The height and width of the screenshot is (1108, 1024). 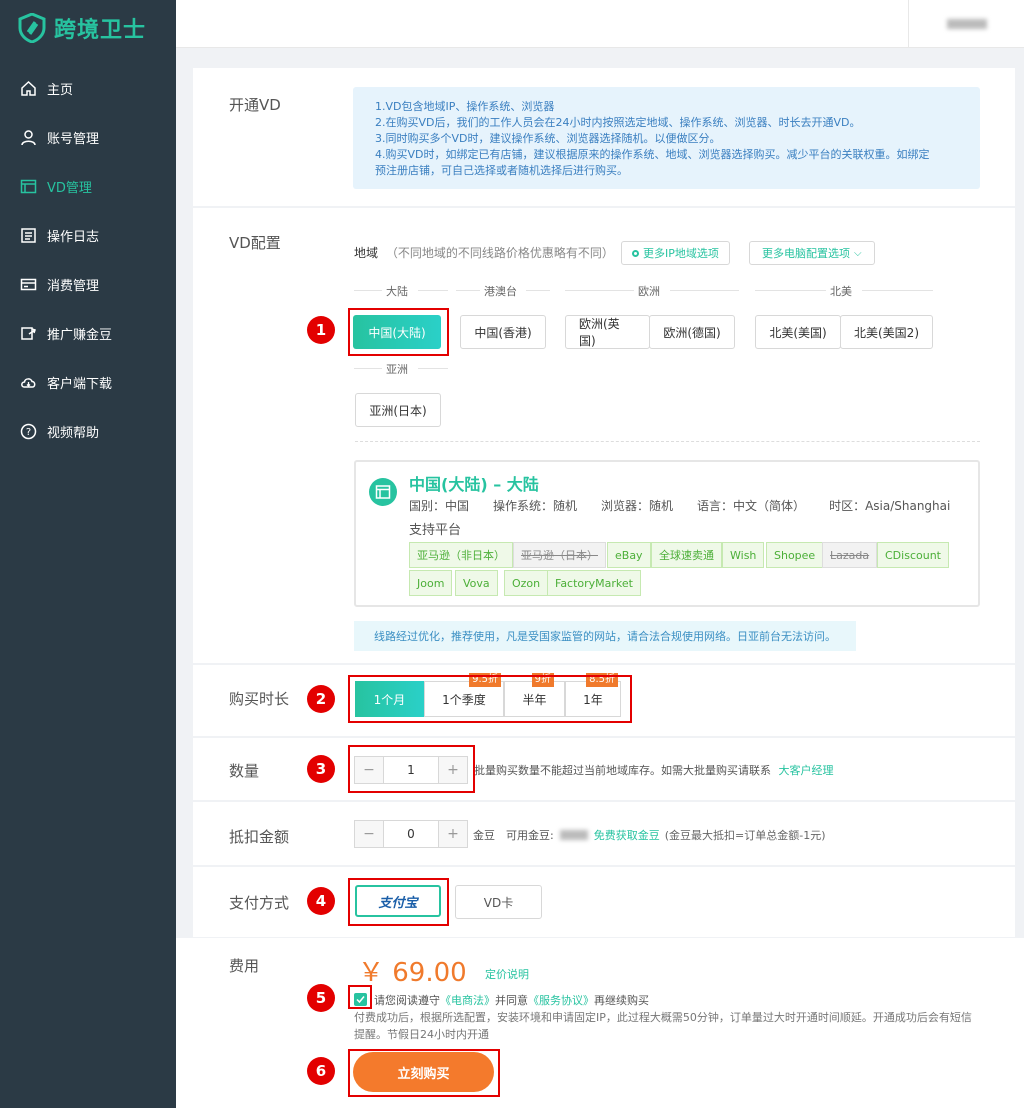 I want to click on platform-tag: 全球速卖通, so click(x=686, y=555).